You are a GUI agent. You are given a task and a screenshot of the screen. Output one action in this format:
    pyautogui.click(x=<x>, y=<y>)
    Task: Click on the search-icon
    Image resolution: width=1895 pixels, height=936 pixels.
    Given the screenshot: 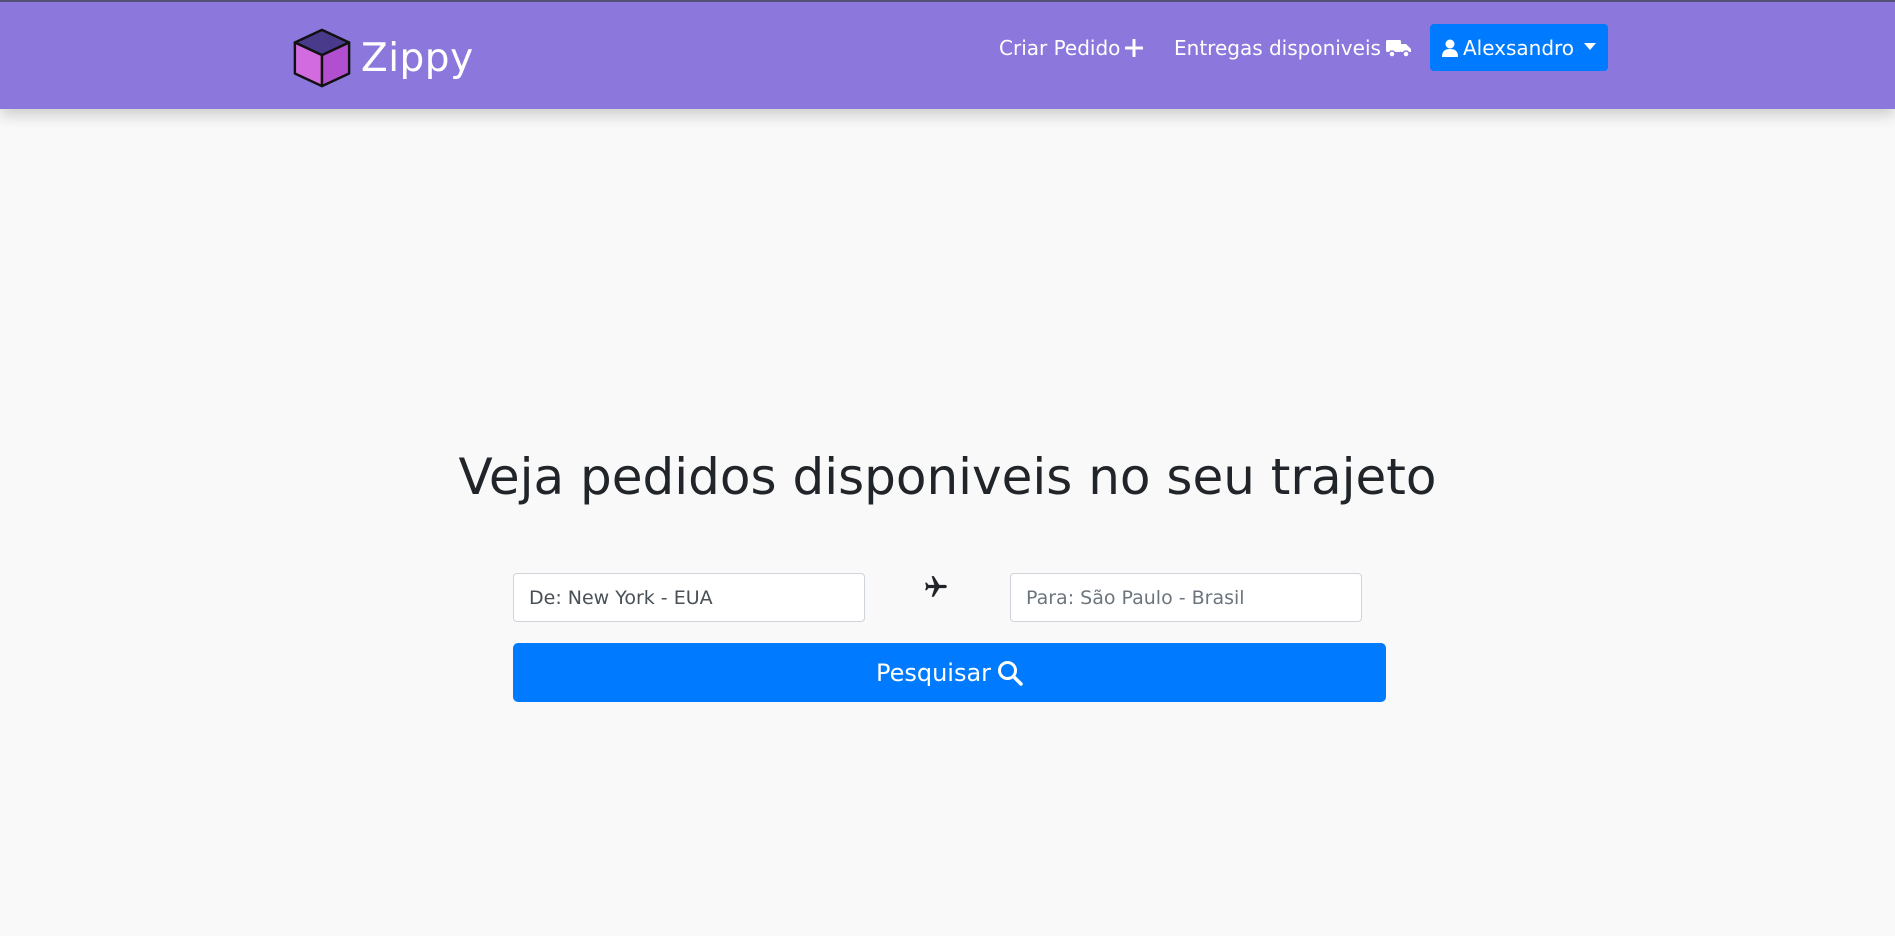 What is the action you would take?
    pyautogui.click(x=1010, y=673)
    